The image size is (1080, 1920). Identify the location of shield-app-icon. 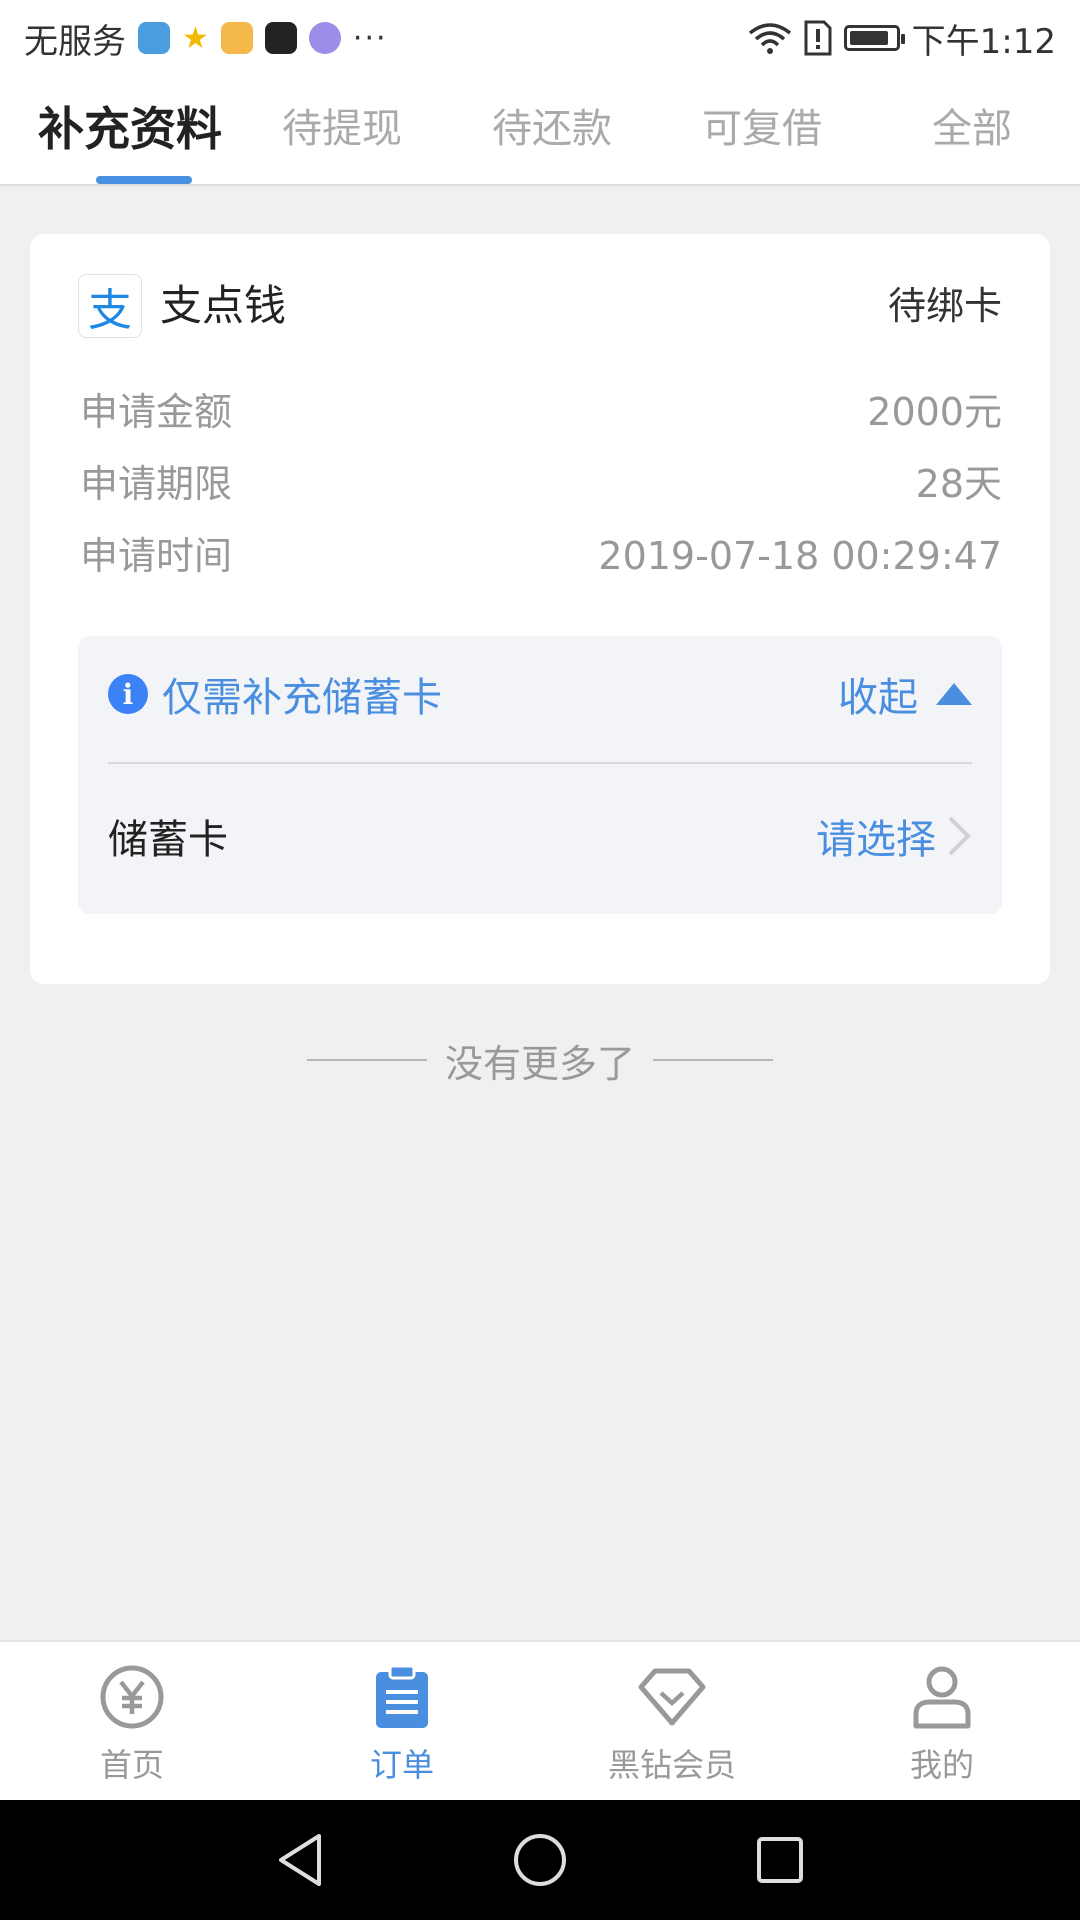
(154, 38).